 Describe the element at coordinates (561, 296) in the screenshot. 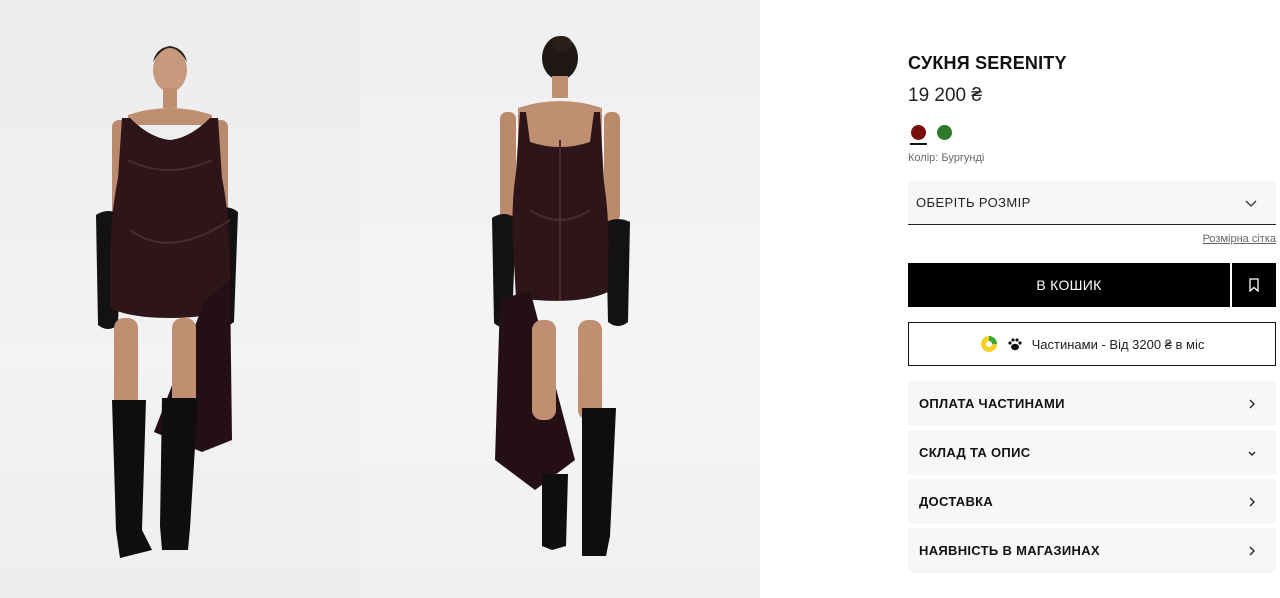

I see `model-back-illustration` at that location.